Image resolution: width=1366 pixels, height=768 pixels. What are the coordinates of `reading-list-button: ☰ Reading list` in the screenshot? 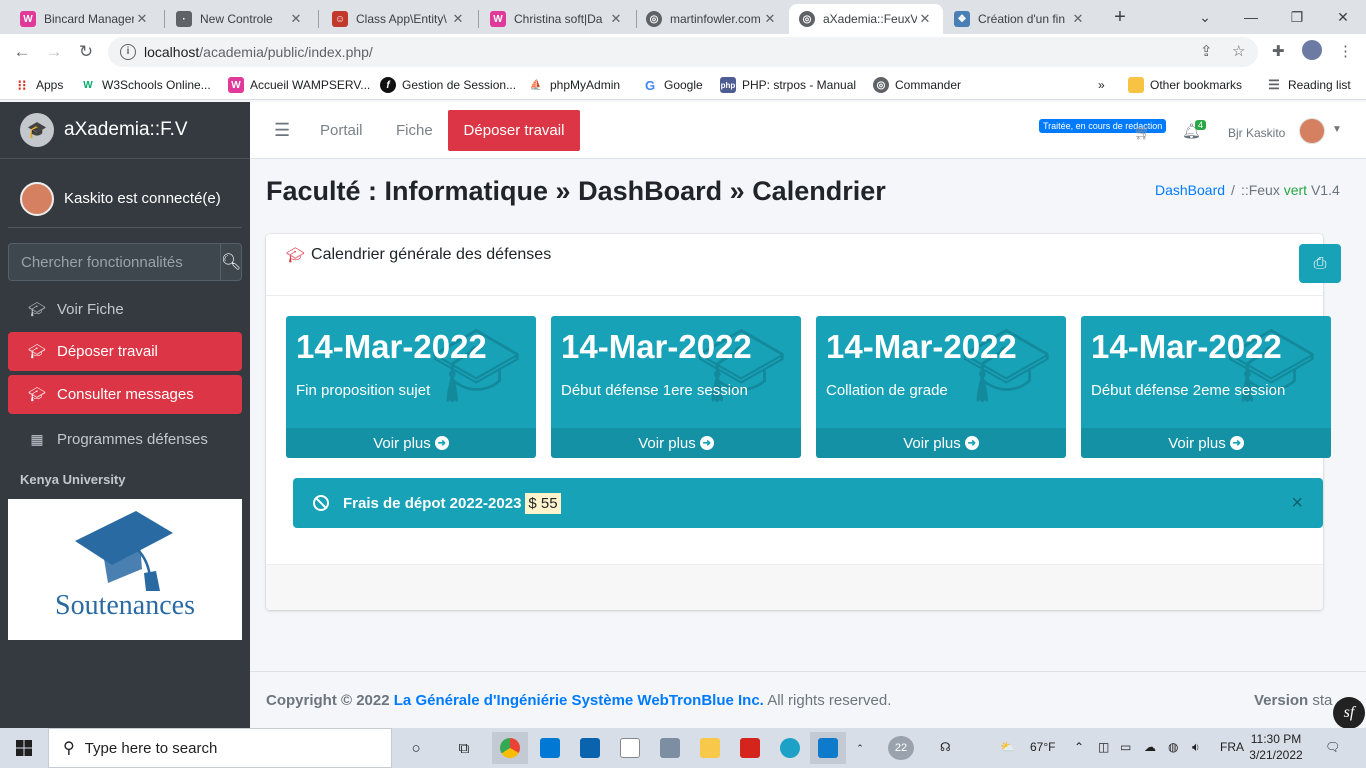 It's located at (1308, 85).